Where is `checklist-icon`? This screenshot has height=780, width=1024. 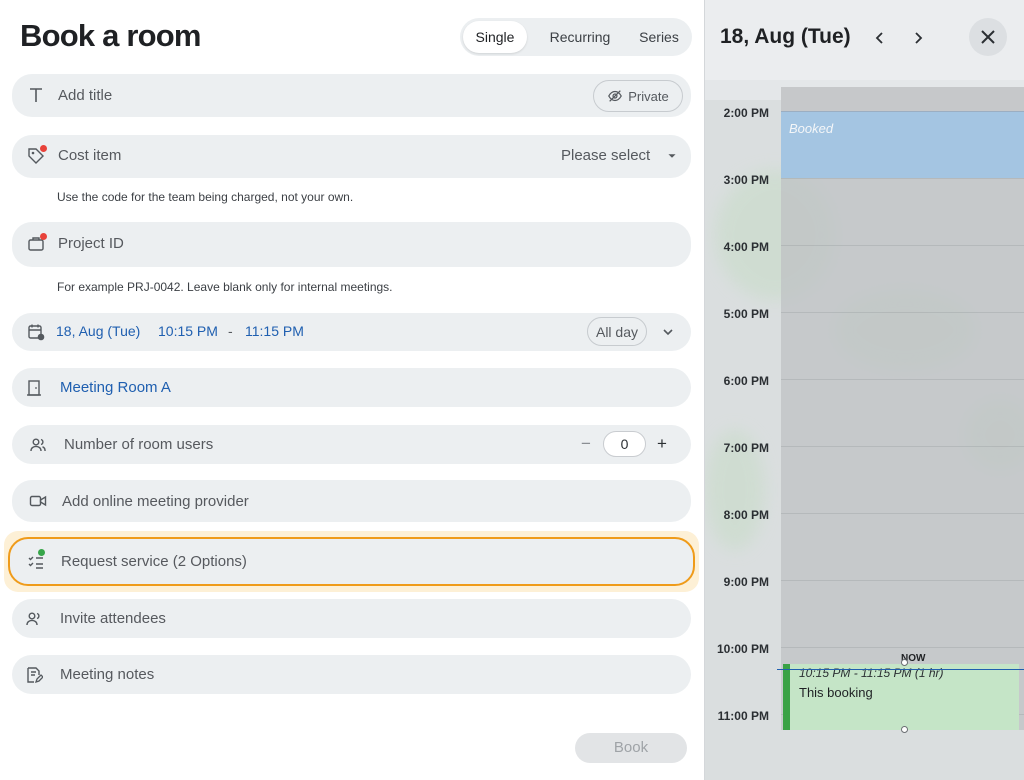 checklist-icon is located at coordinates (36, 560).